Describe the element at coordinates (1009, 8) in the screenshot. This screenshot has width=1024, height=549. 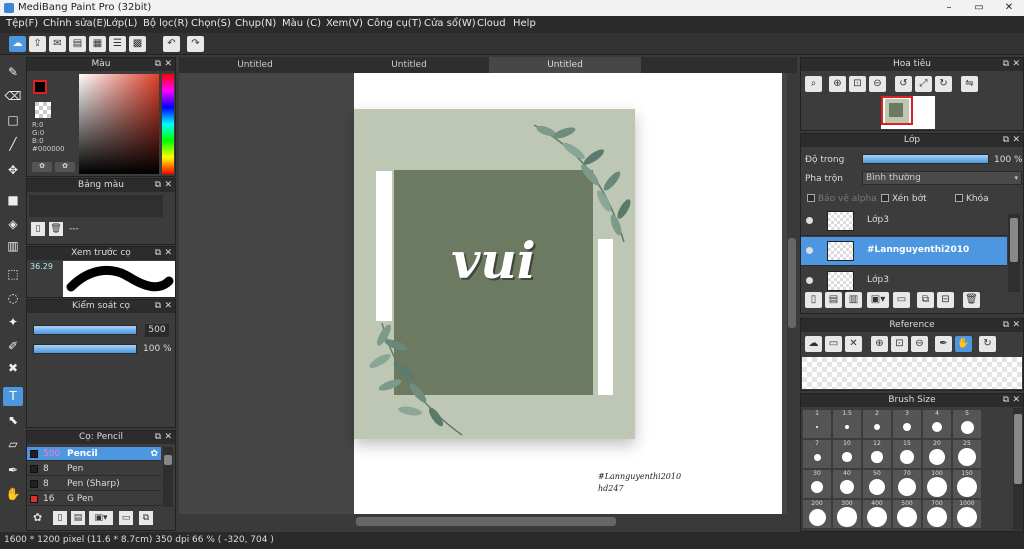
I see `close-button: ✕` at that location.